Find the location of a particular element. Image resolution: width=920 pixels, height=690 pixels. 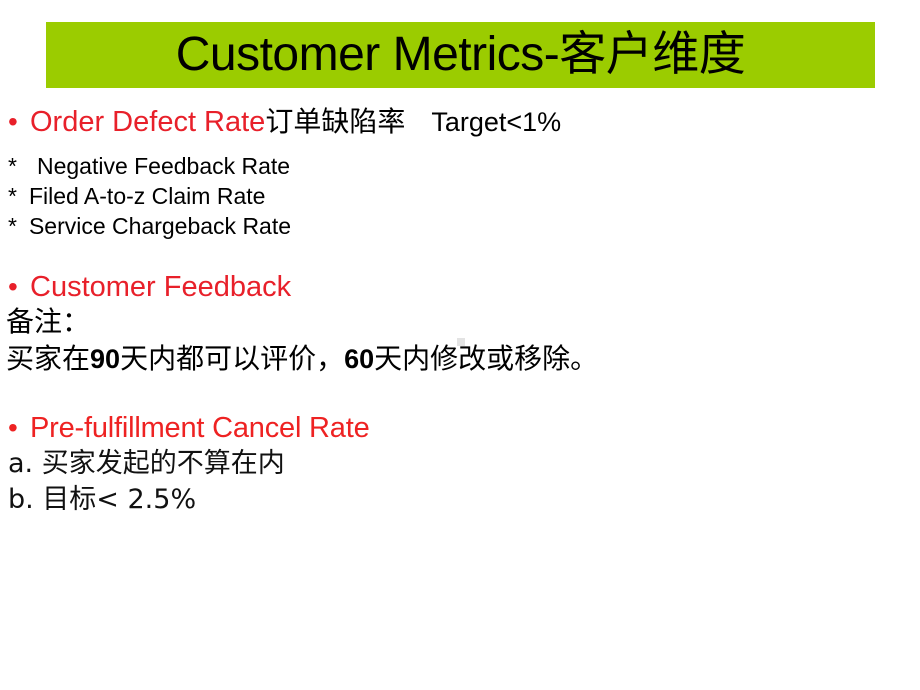

sub-item-label: Filed A-to-z Claim Rate is located at coordinates (147, 196).